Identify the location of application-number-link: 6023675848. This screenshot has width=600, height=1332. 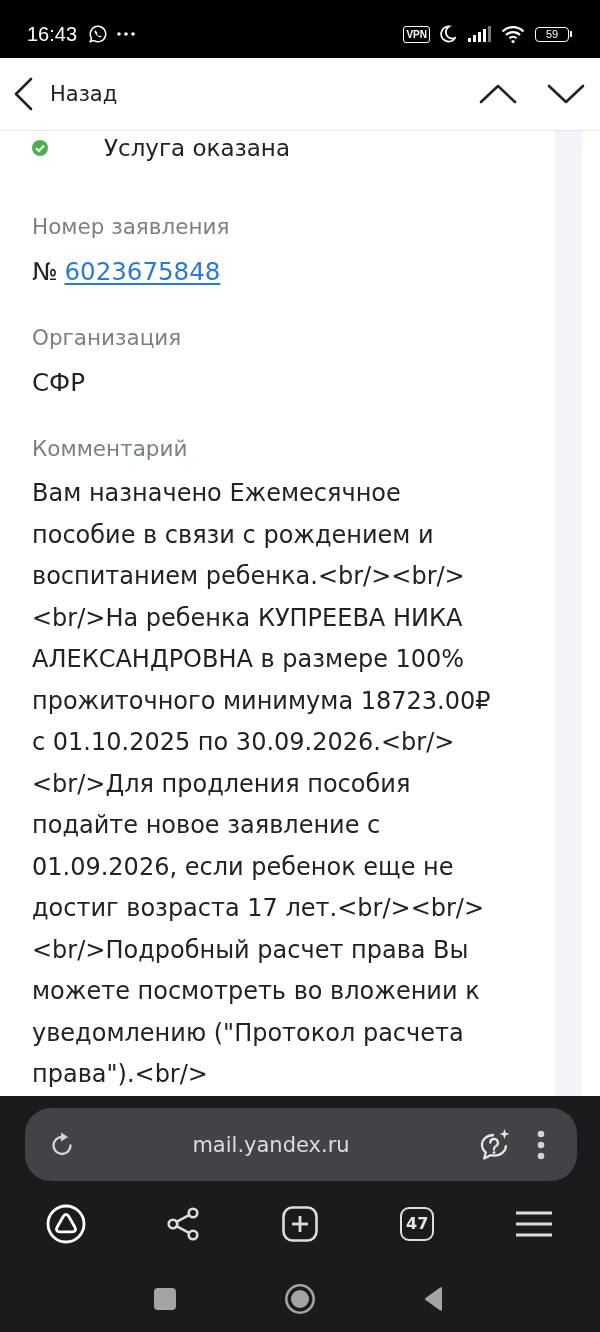
(142, 272).